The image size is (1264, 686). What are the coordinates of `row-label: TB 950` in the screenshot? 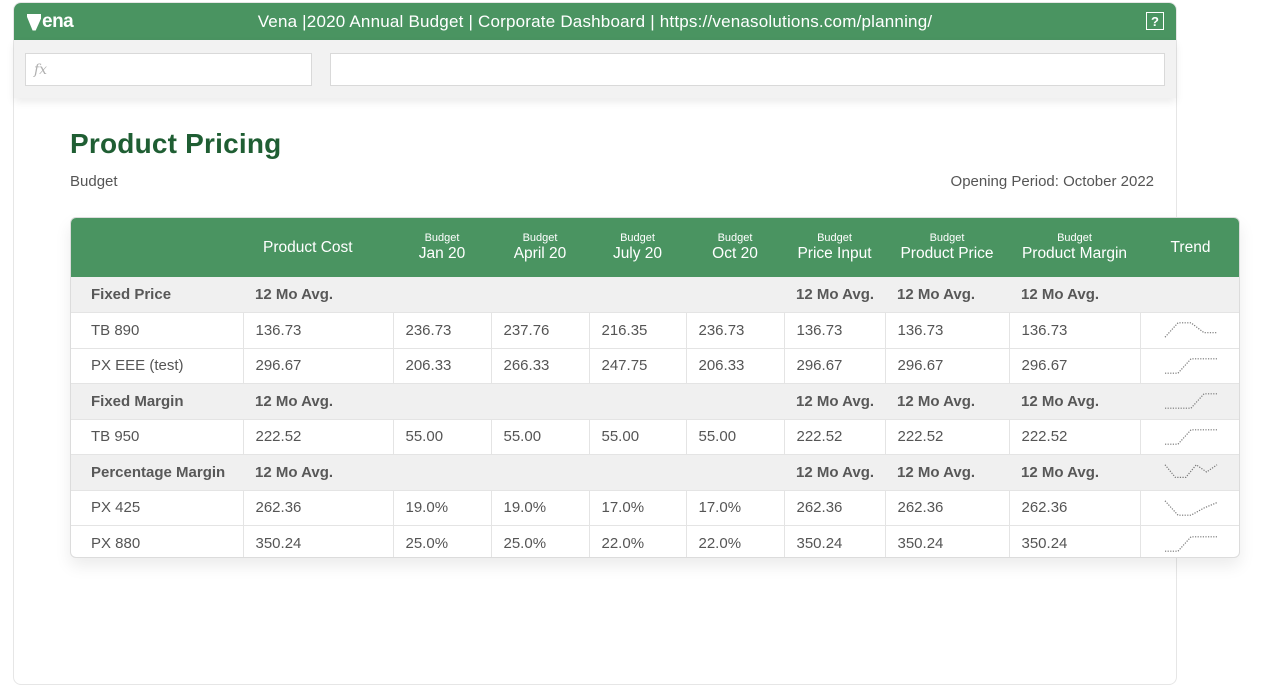 It's located at (157, 437).